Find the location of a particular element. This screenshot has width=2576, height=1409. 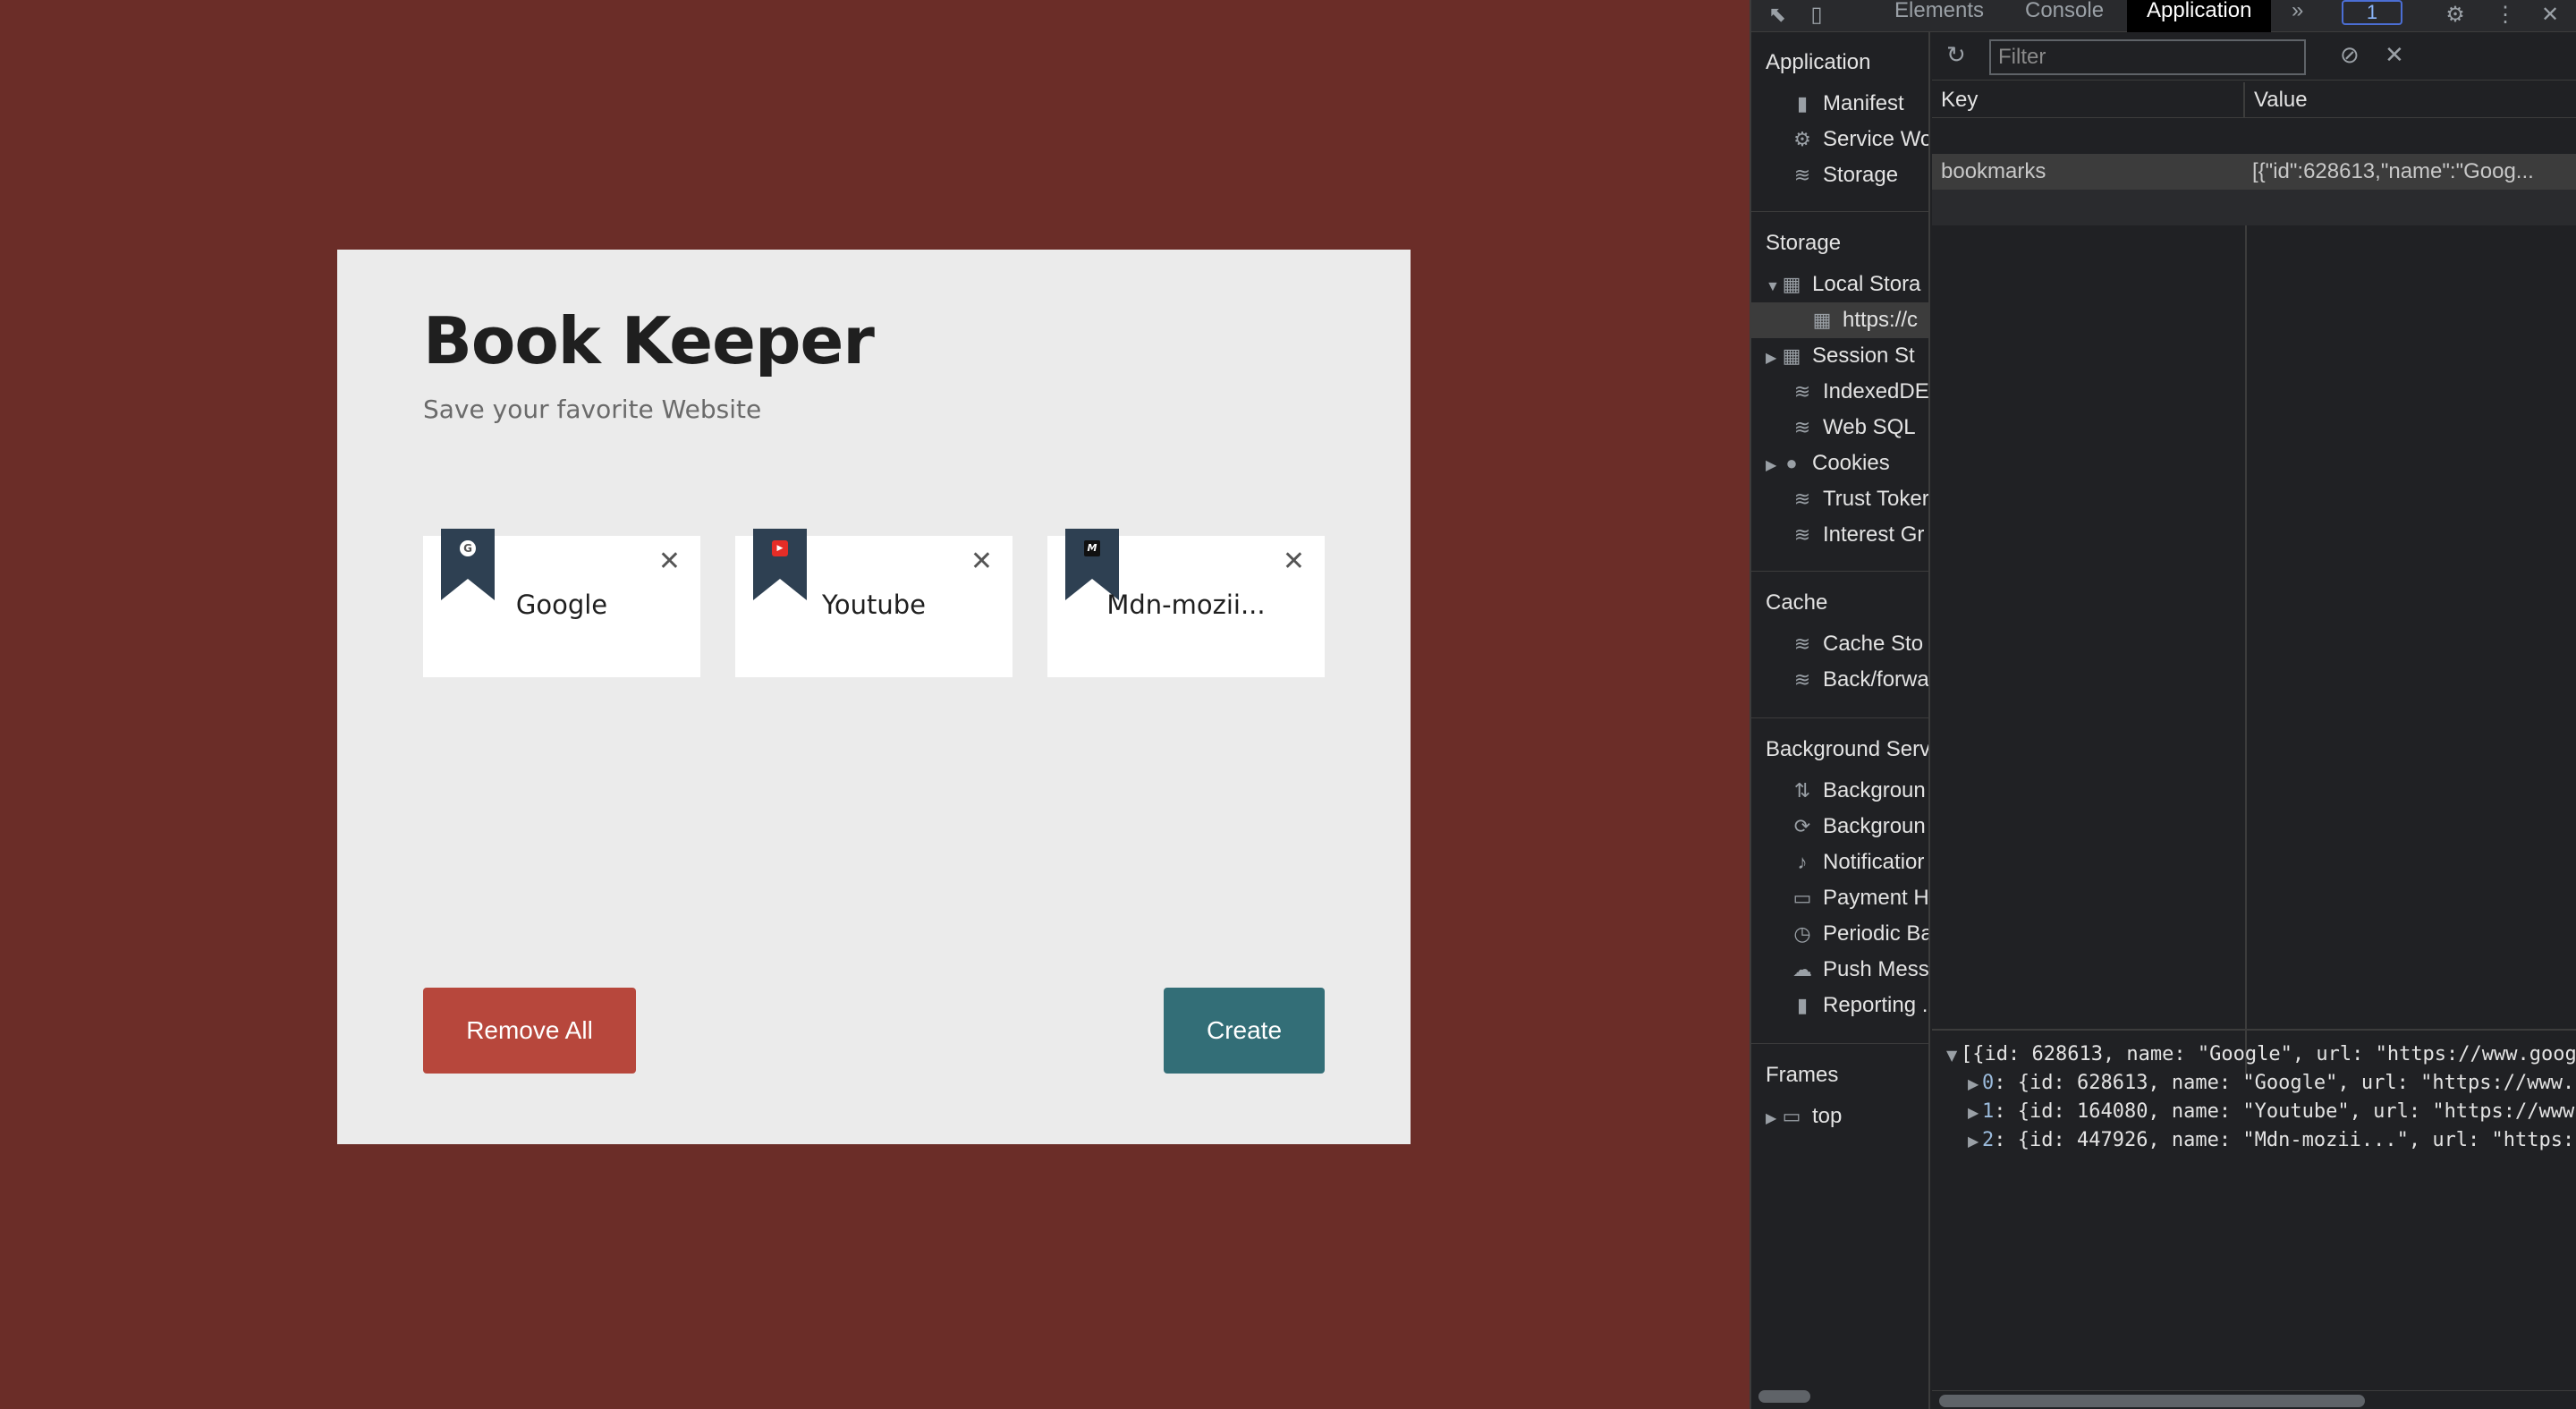

credit-card-icon: ▭ is located at coordinates (1802, 898).